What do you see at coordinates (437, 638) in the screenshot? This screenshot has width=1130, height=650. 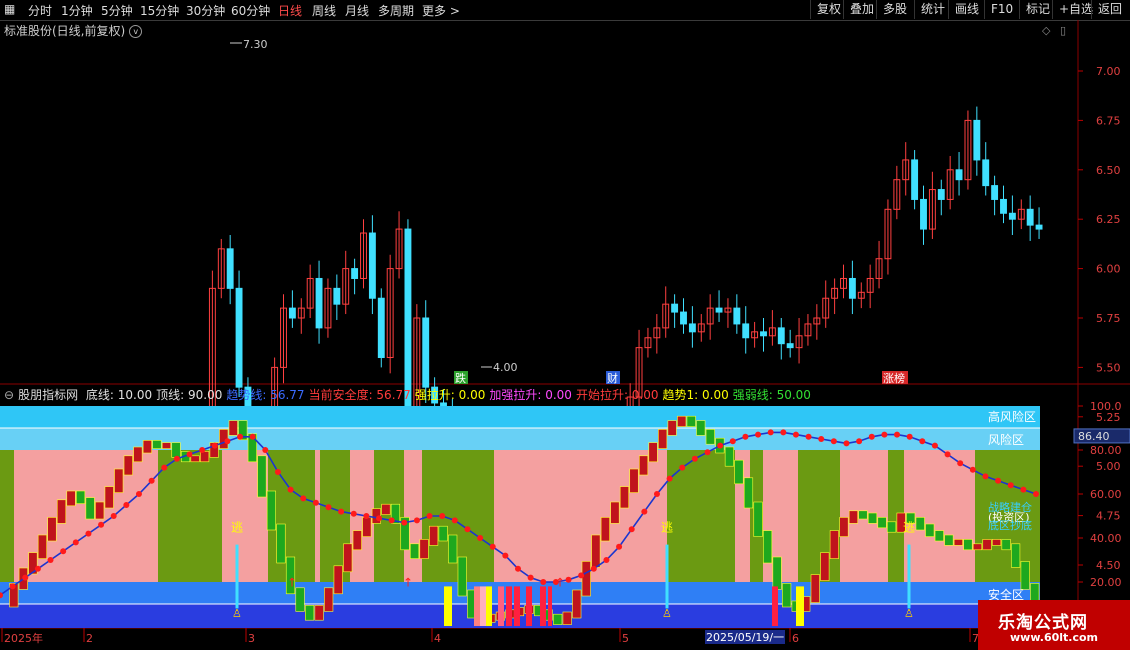 I see `date-tick-label: 4` at bounding box center [437, 638].